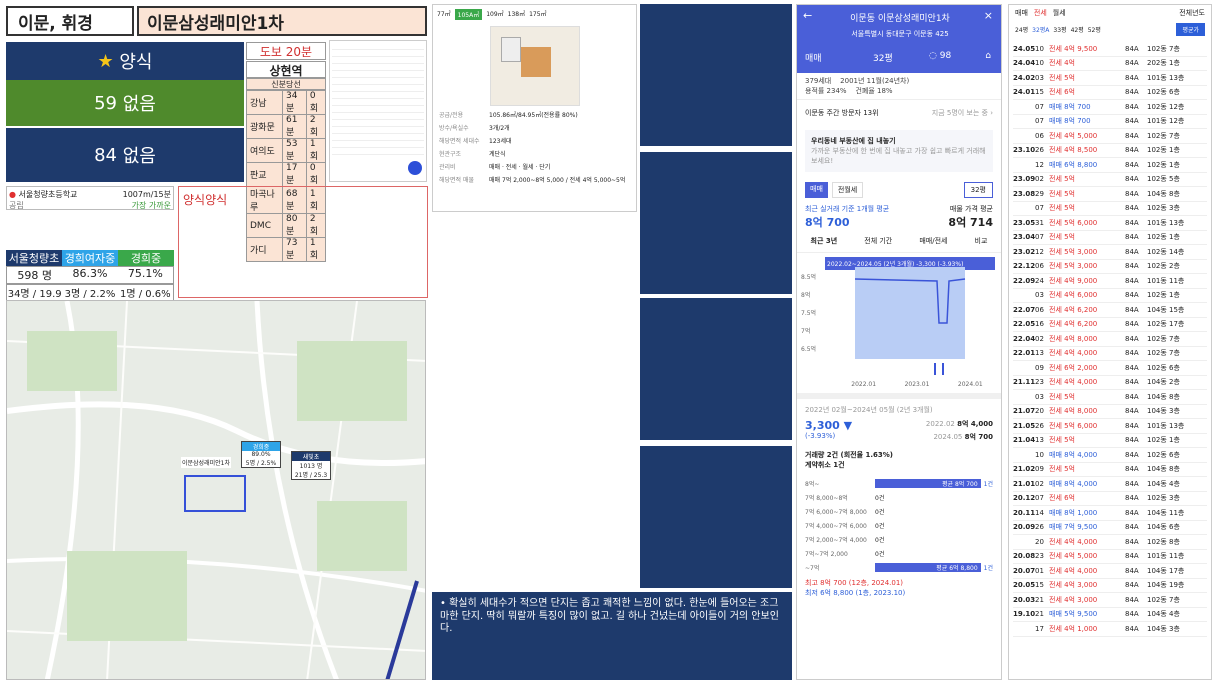 Image resolution: width=1216 pixels, height=684 pixels. I want to click on table-row: 20.07 01 전세 4억 4,000 84A 104동 17층, so click(1110, 571).